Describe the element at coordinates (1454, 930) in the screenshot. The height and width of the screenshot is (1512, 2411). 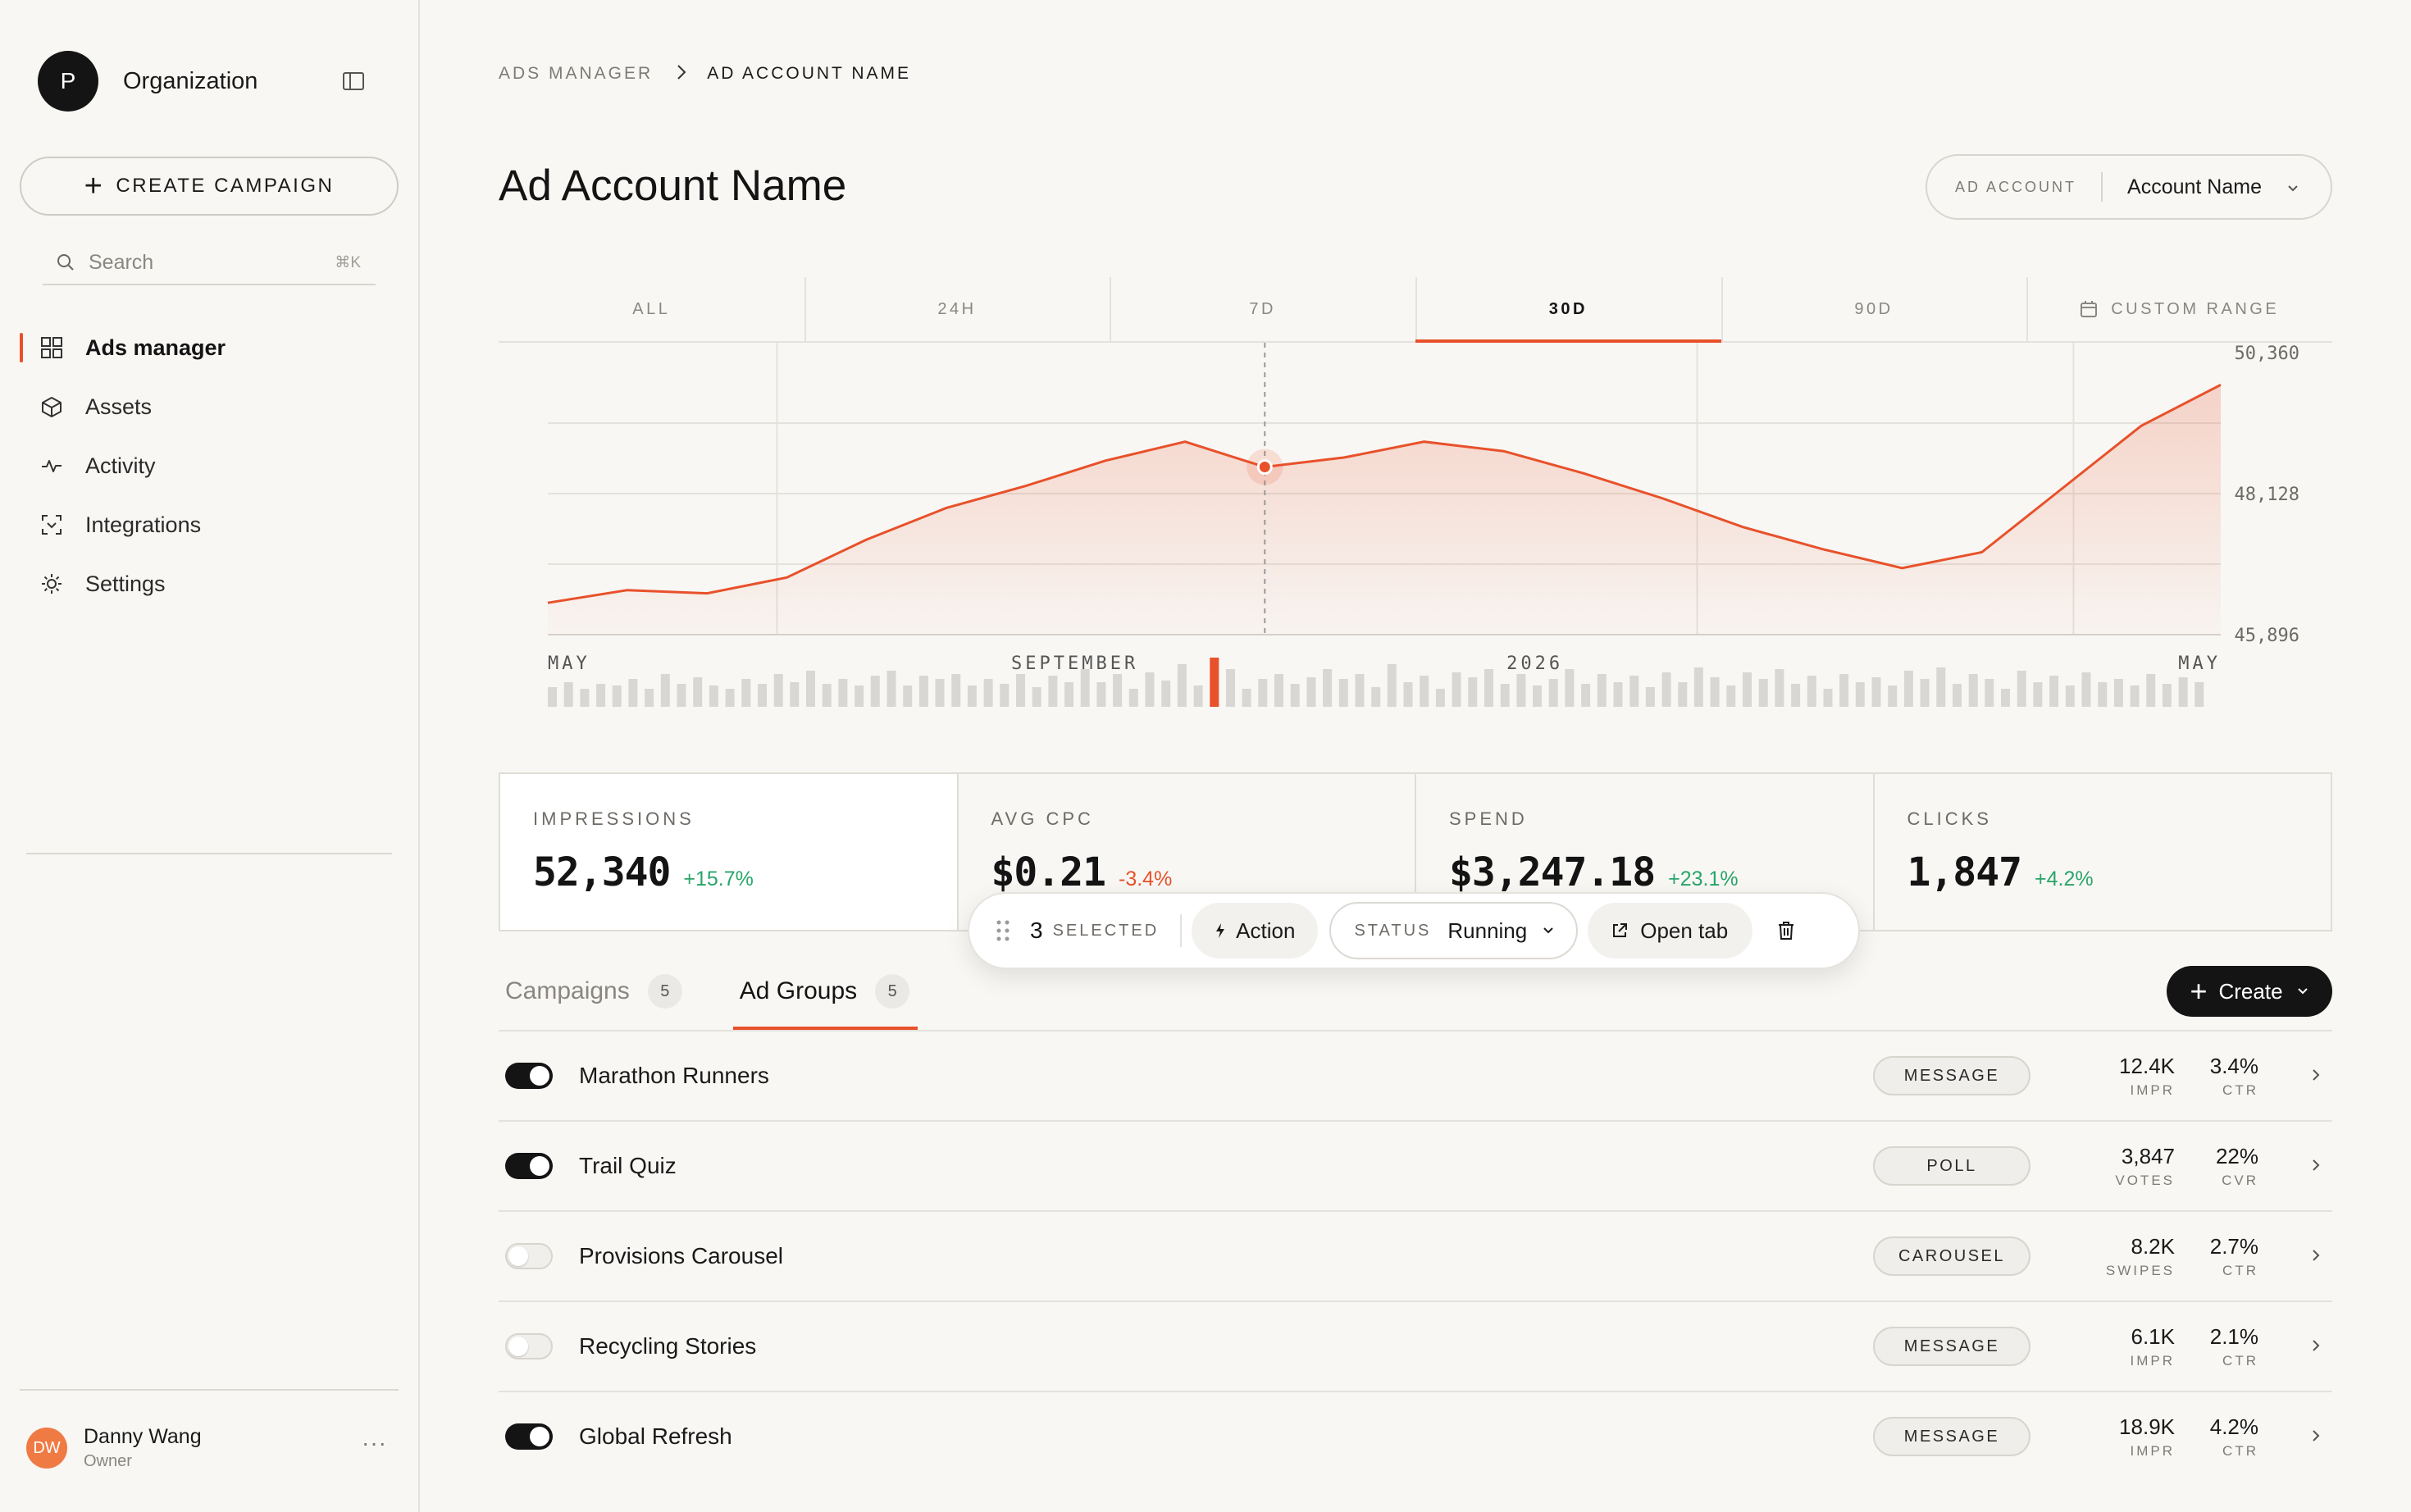
I see `status-select: STATUS Running` at that location.